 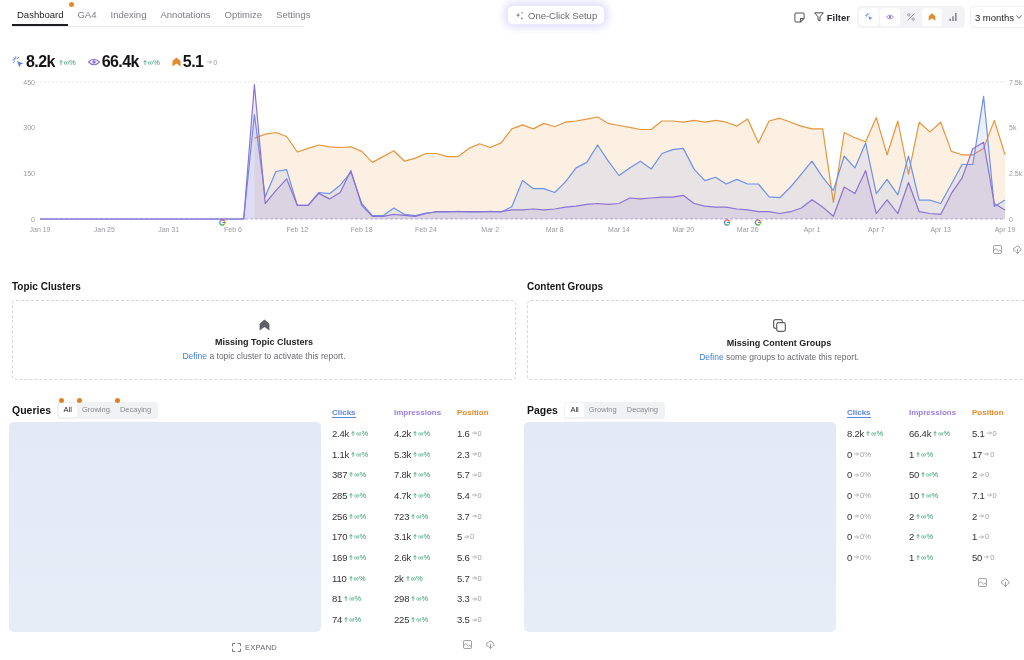 What do you see at coordinates (831, 17) in the screenshot?
I see `filter-button: Filter` at bounding box center [831, 17].